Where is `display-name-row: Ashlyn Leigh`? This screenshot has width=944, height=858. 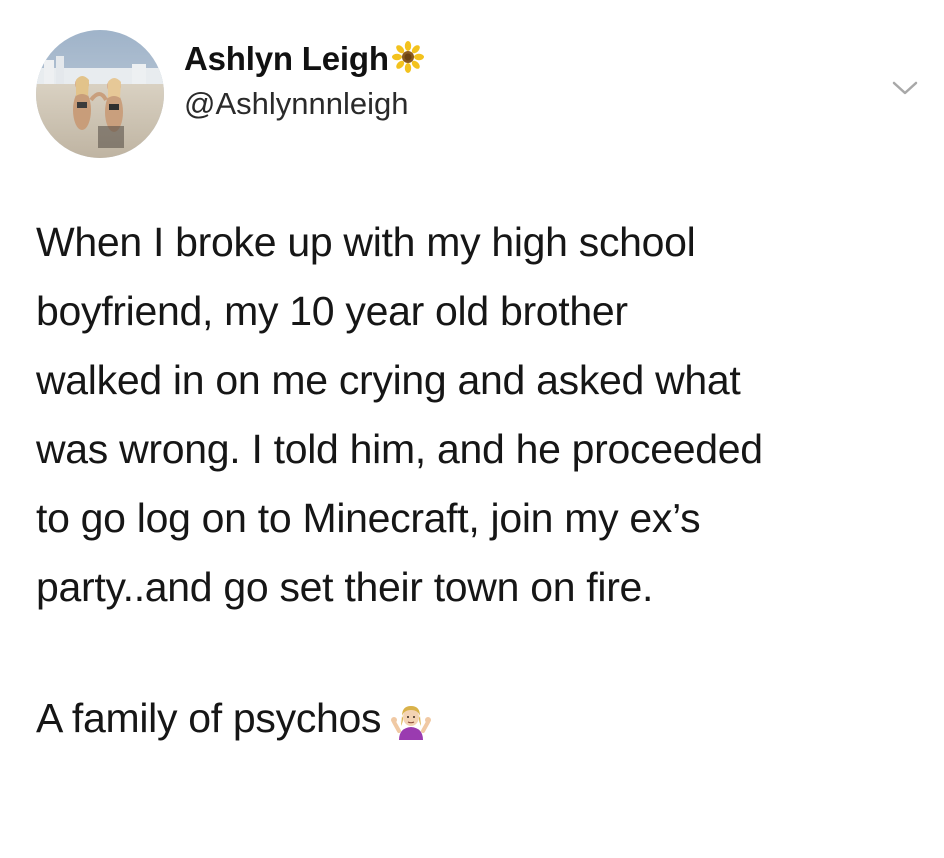
display-name-row: Ashlyn Leigh is located at coordinates (304, 59).